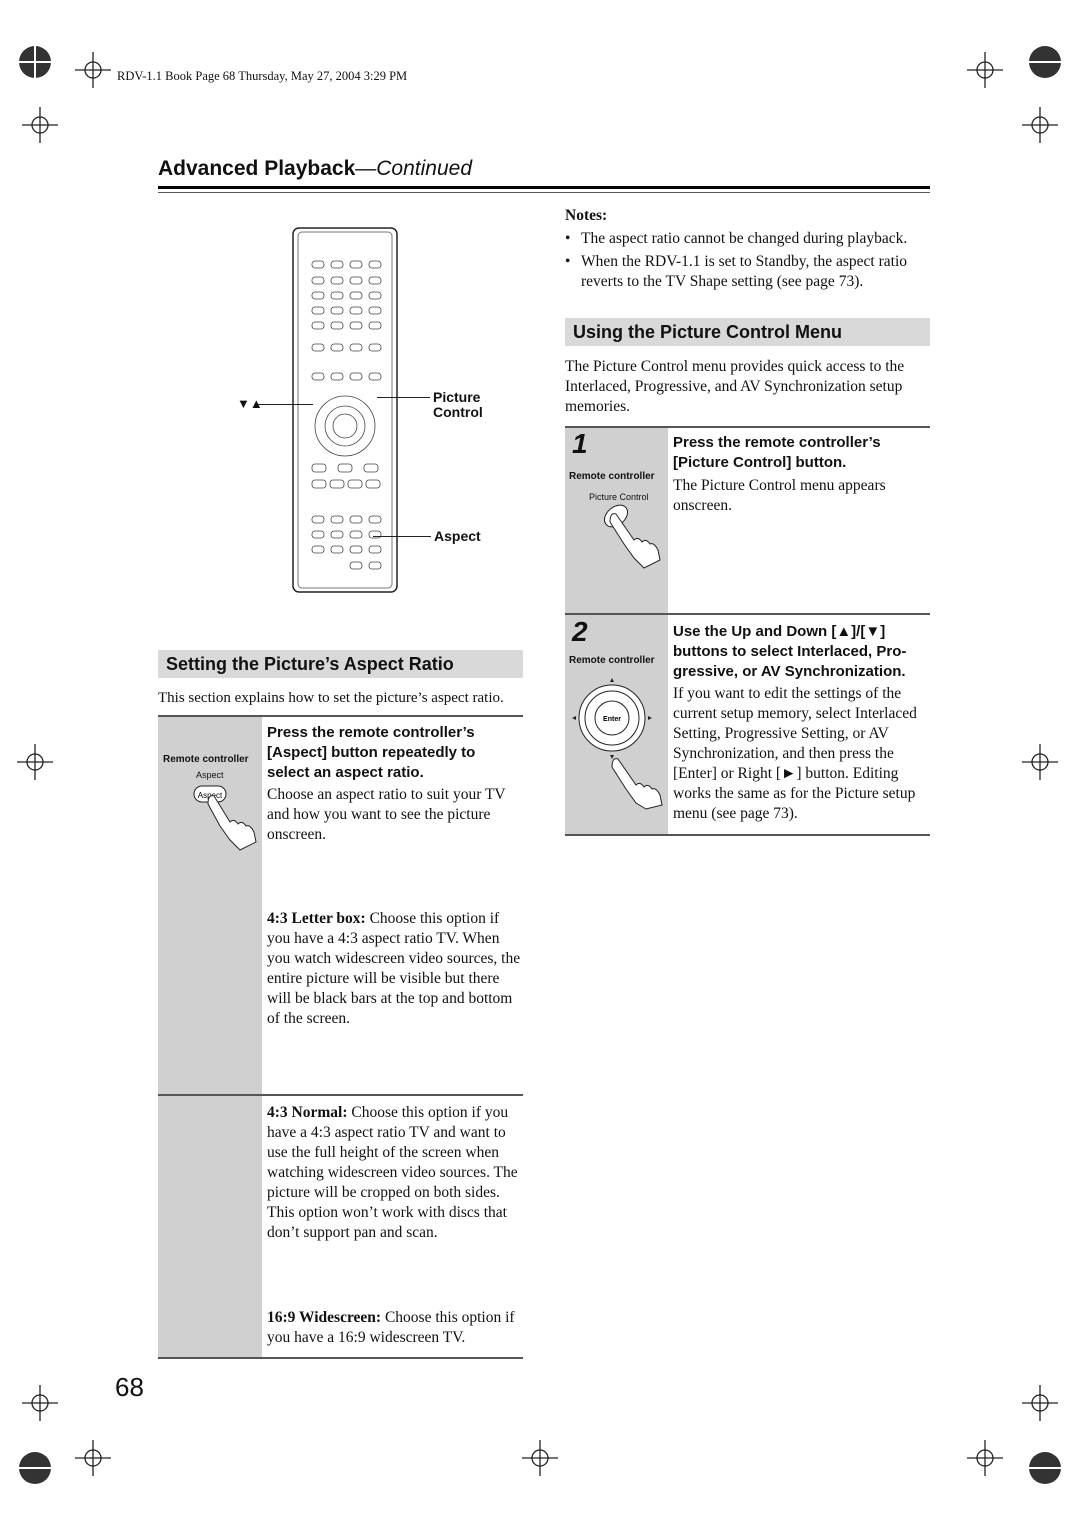  What do you see at coordinates (632, 536) in the screenshot?
I see `hand-press-icon` at bounding box center [632, 536].